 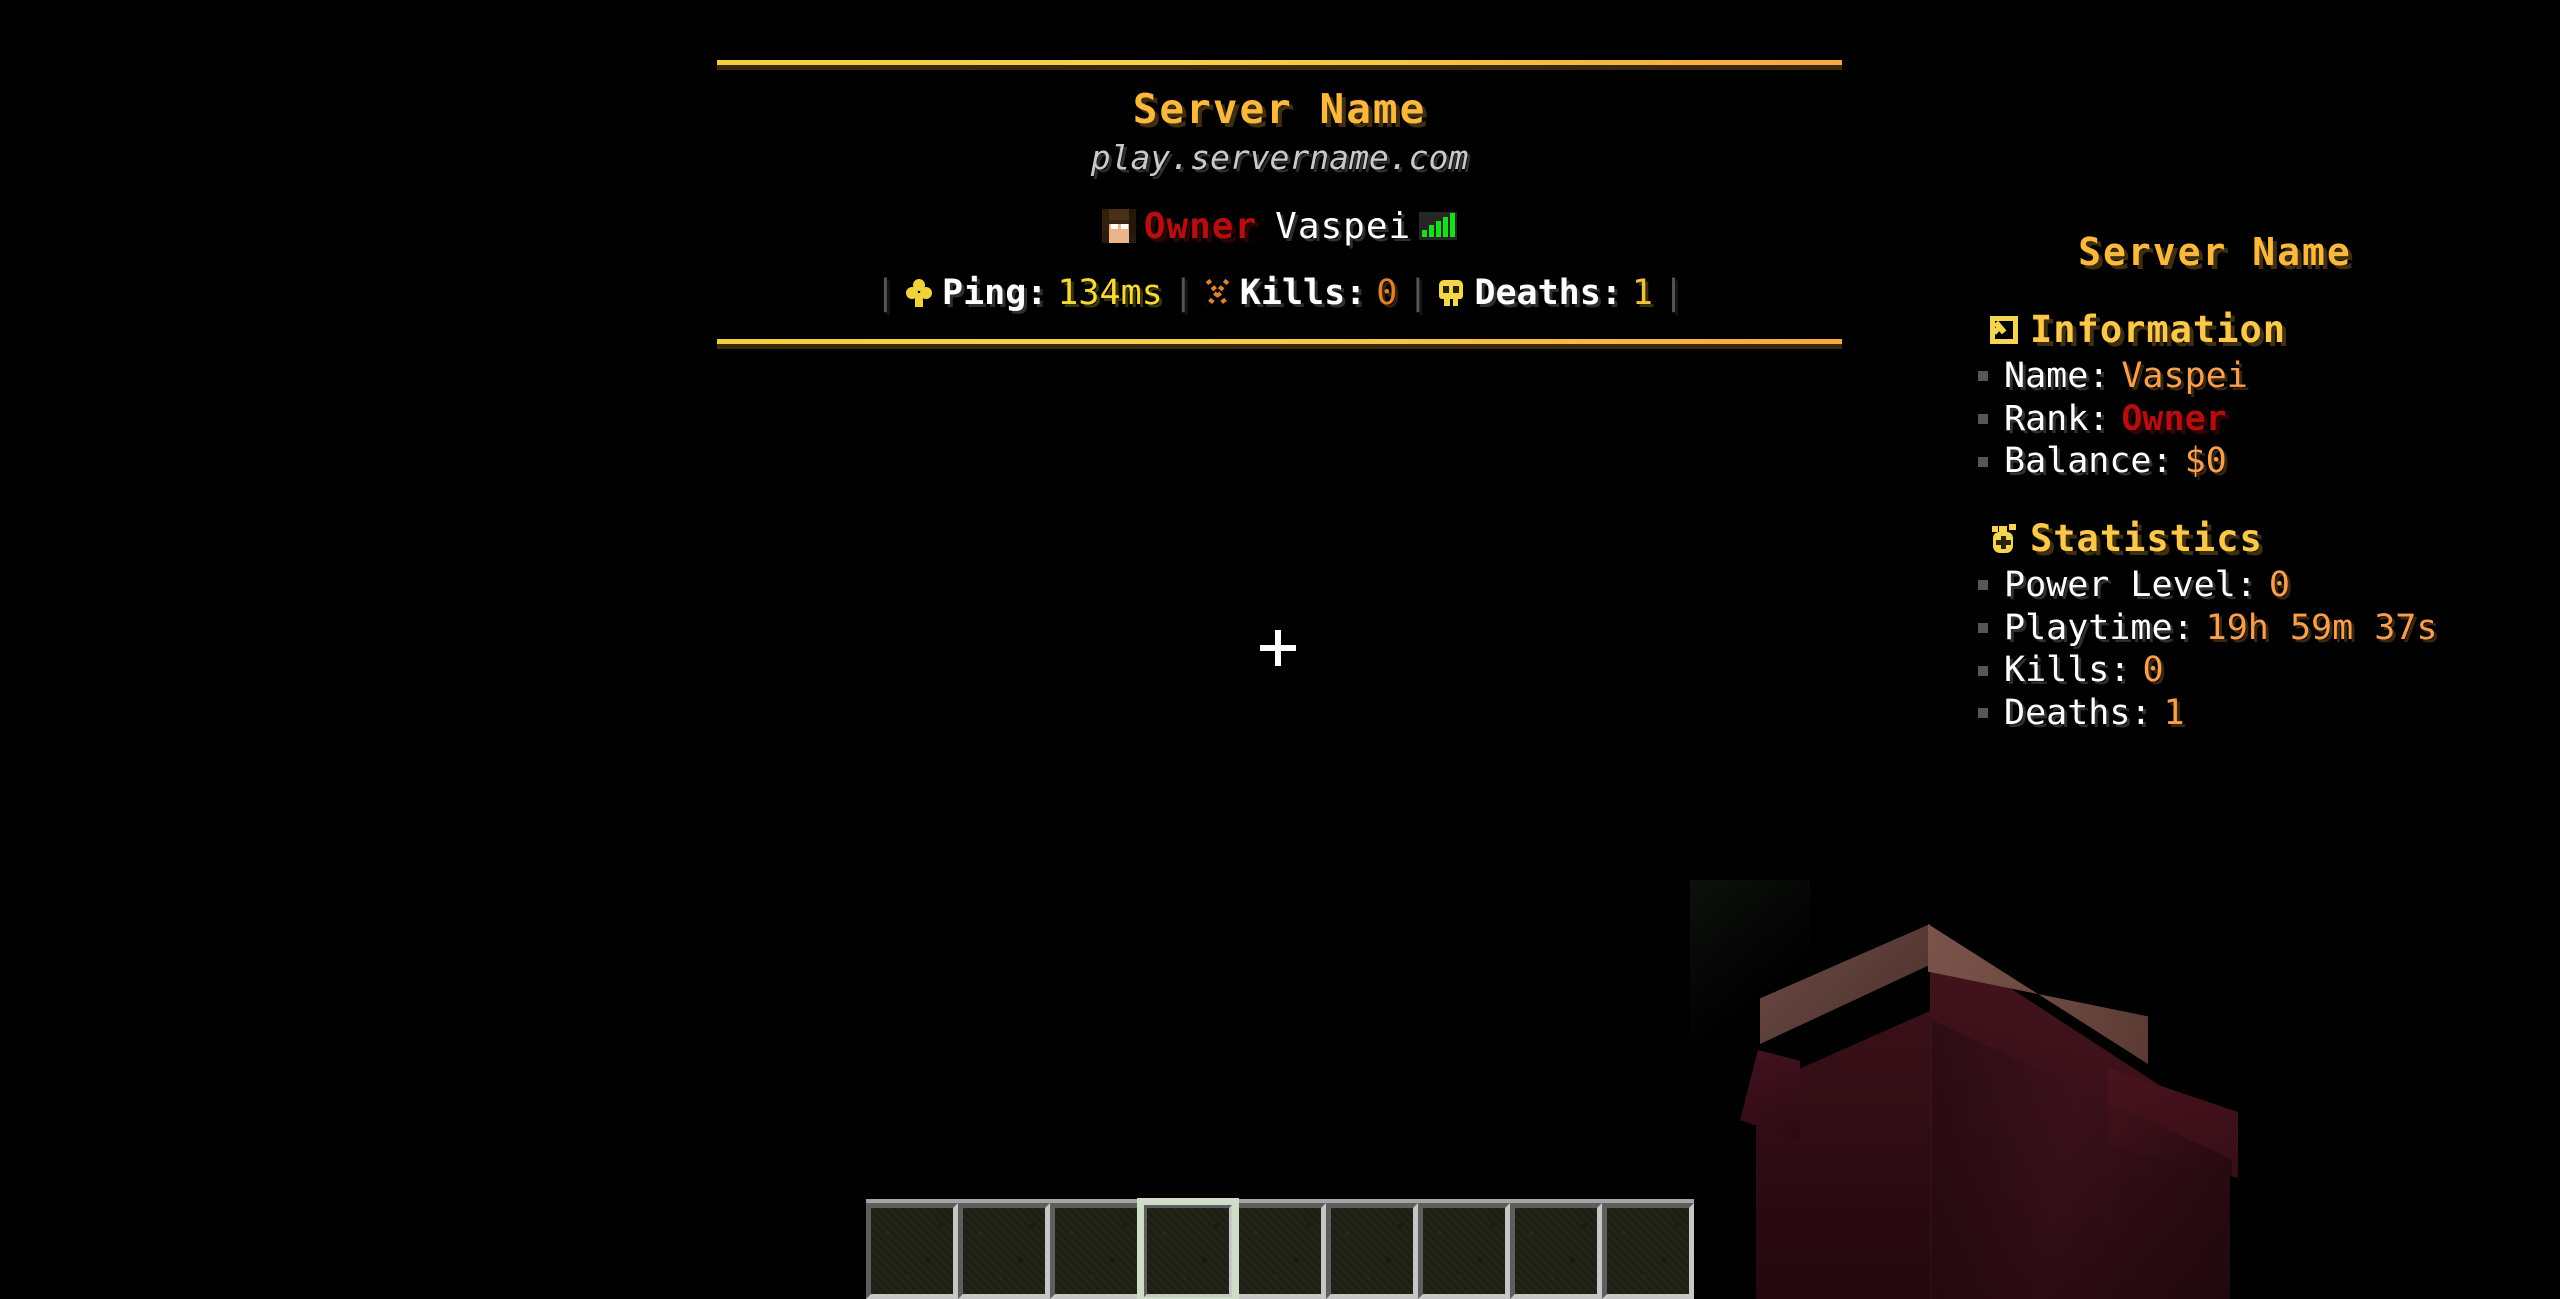 What do you see at coordinates (2174, 713) in the screenshot?
I see `stats-deaths-value: 1` at bounding box center [2174, 713].